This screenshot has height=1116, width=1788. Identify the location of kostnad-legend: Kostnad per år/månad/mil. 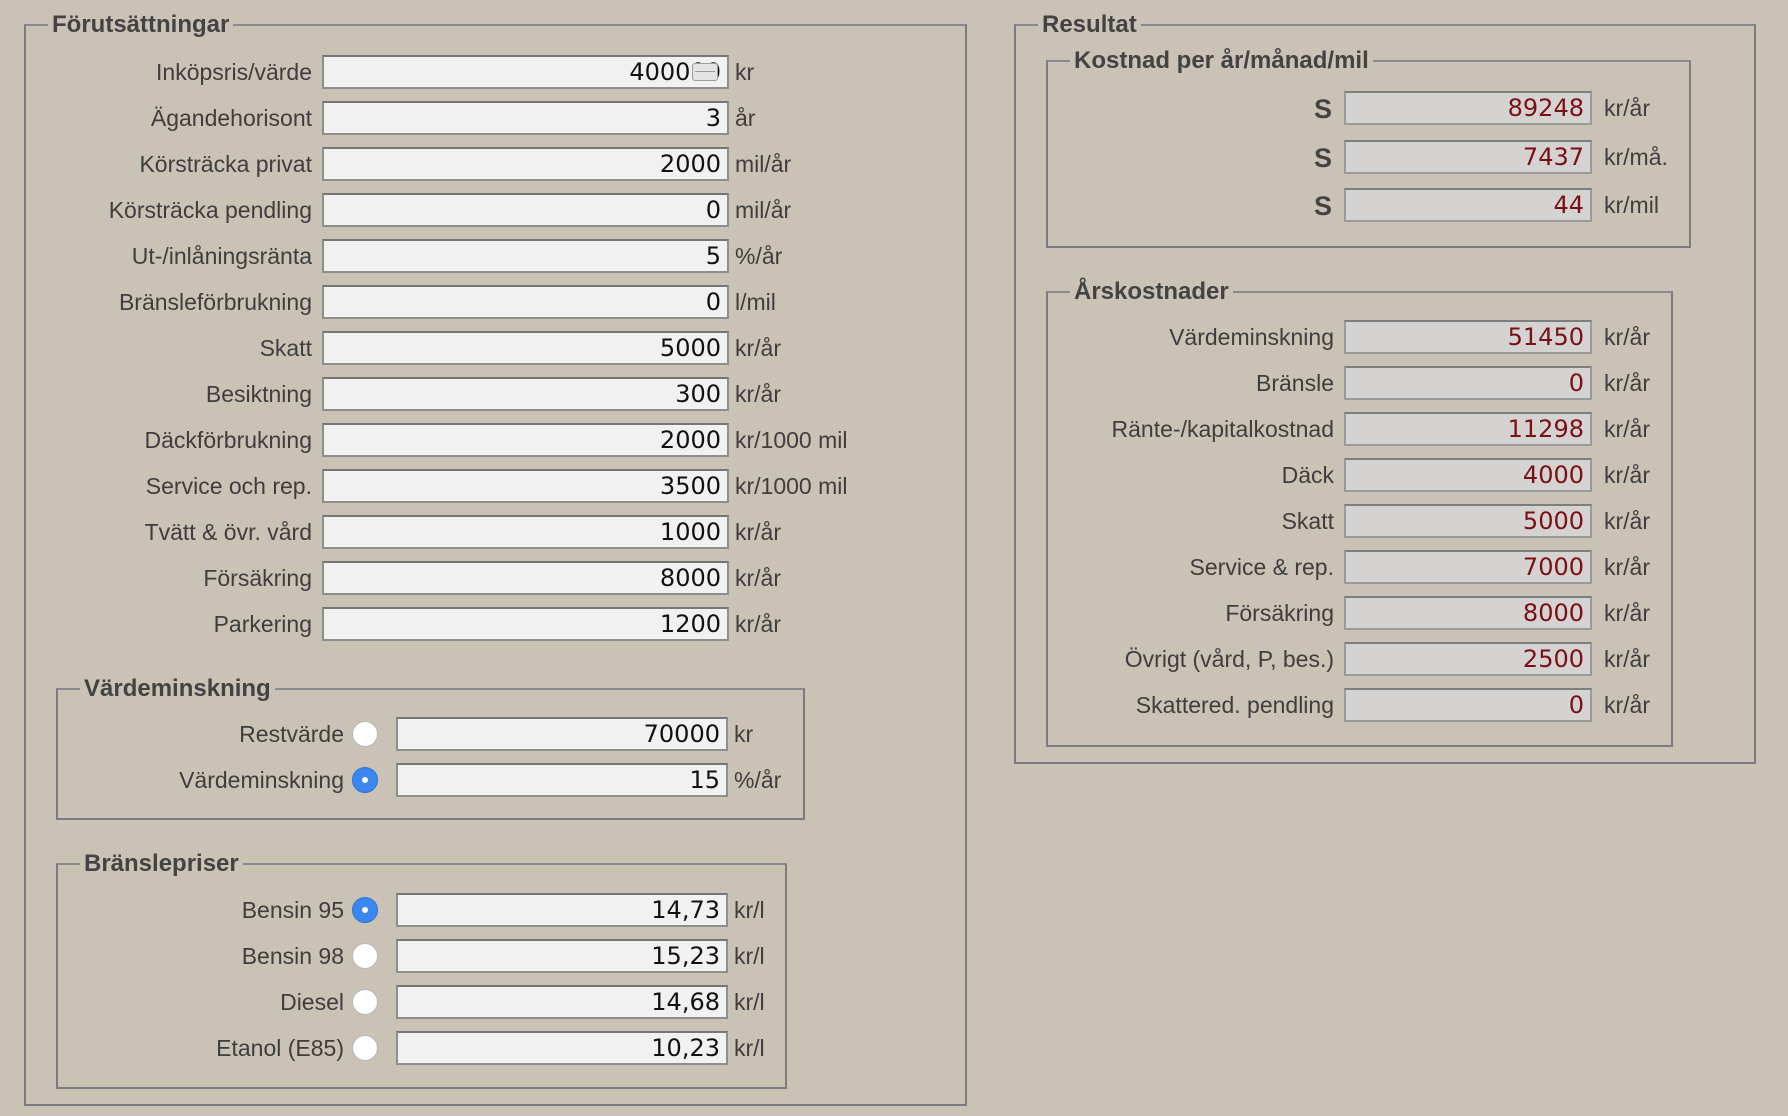
(1221, 61).